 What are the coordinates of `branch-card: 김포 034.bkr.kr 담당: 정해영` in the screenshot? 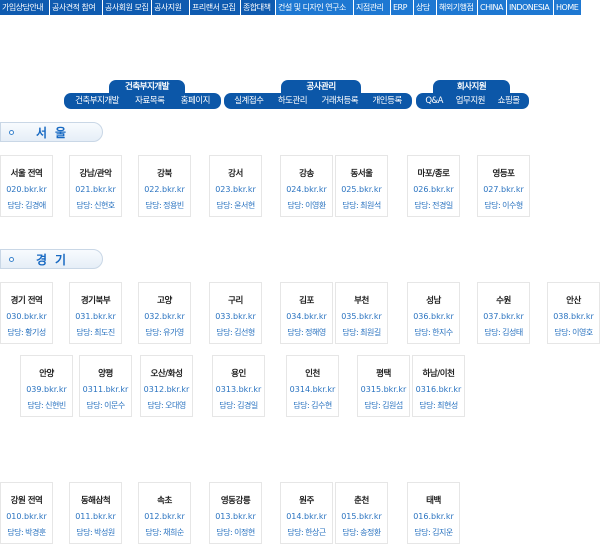 It's located at (306, 313).